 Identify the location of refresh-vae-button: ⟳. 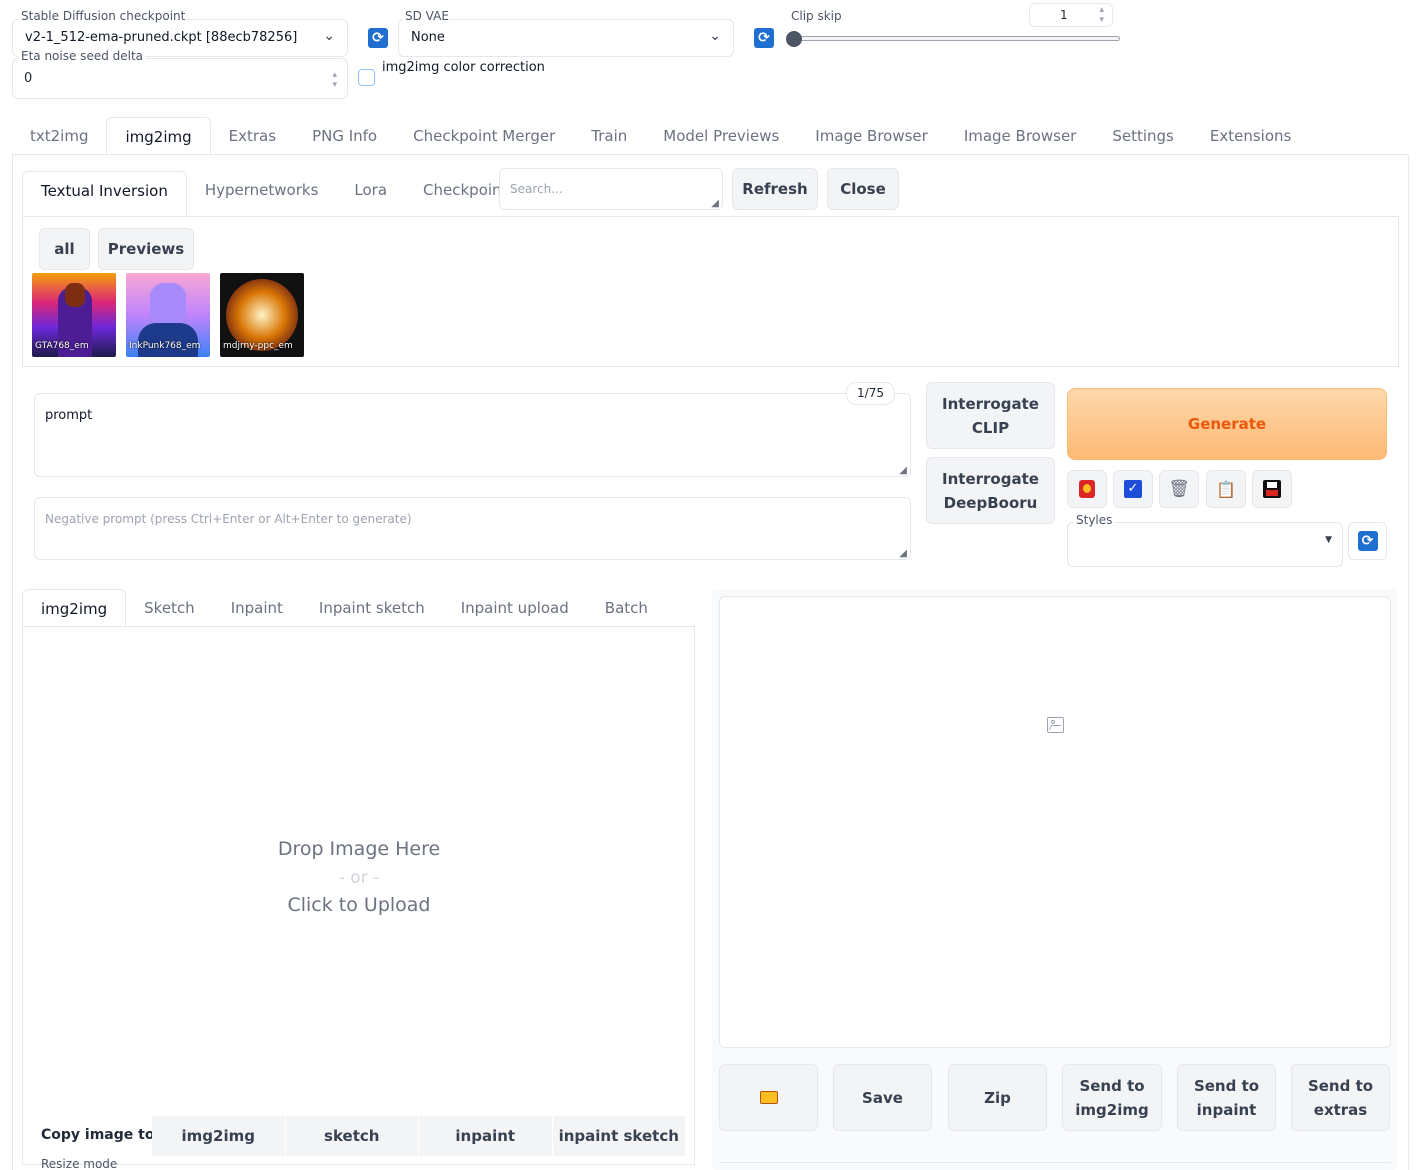
(764, 38).